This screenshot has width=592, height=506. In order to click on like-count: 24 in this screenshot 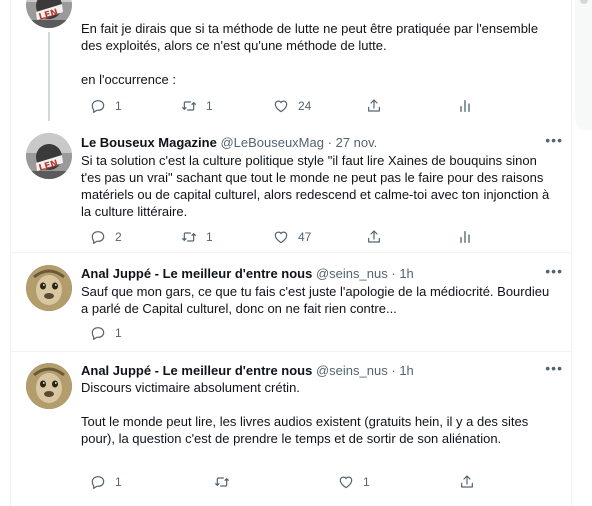, I will do `click(305, 106)`.